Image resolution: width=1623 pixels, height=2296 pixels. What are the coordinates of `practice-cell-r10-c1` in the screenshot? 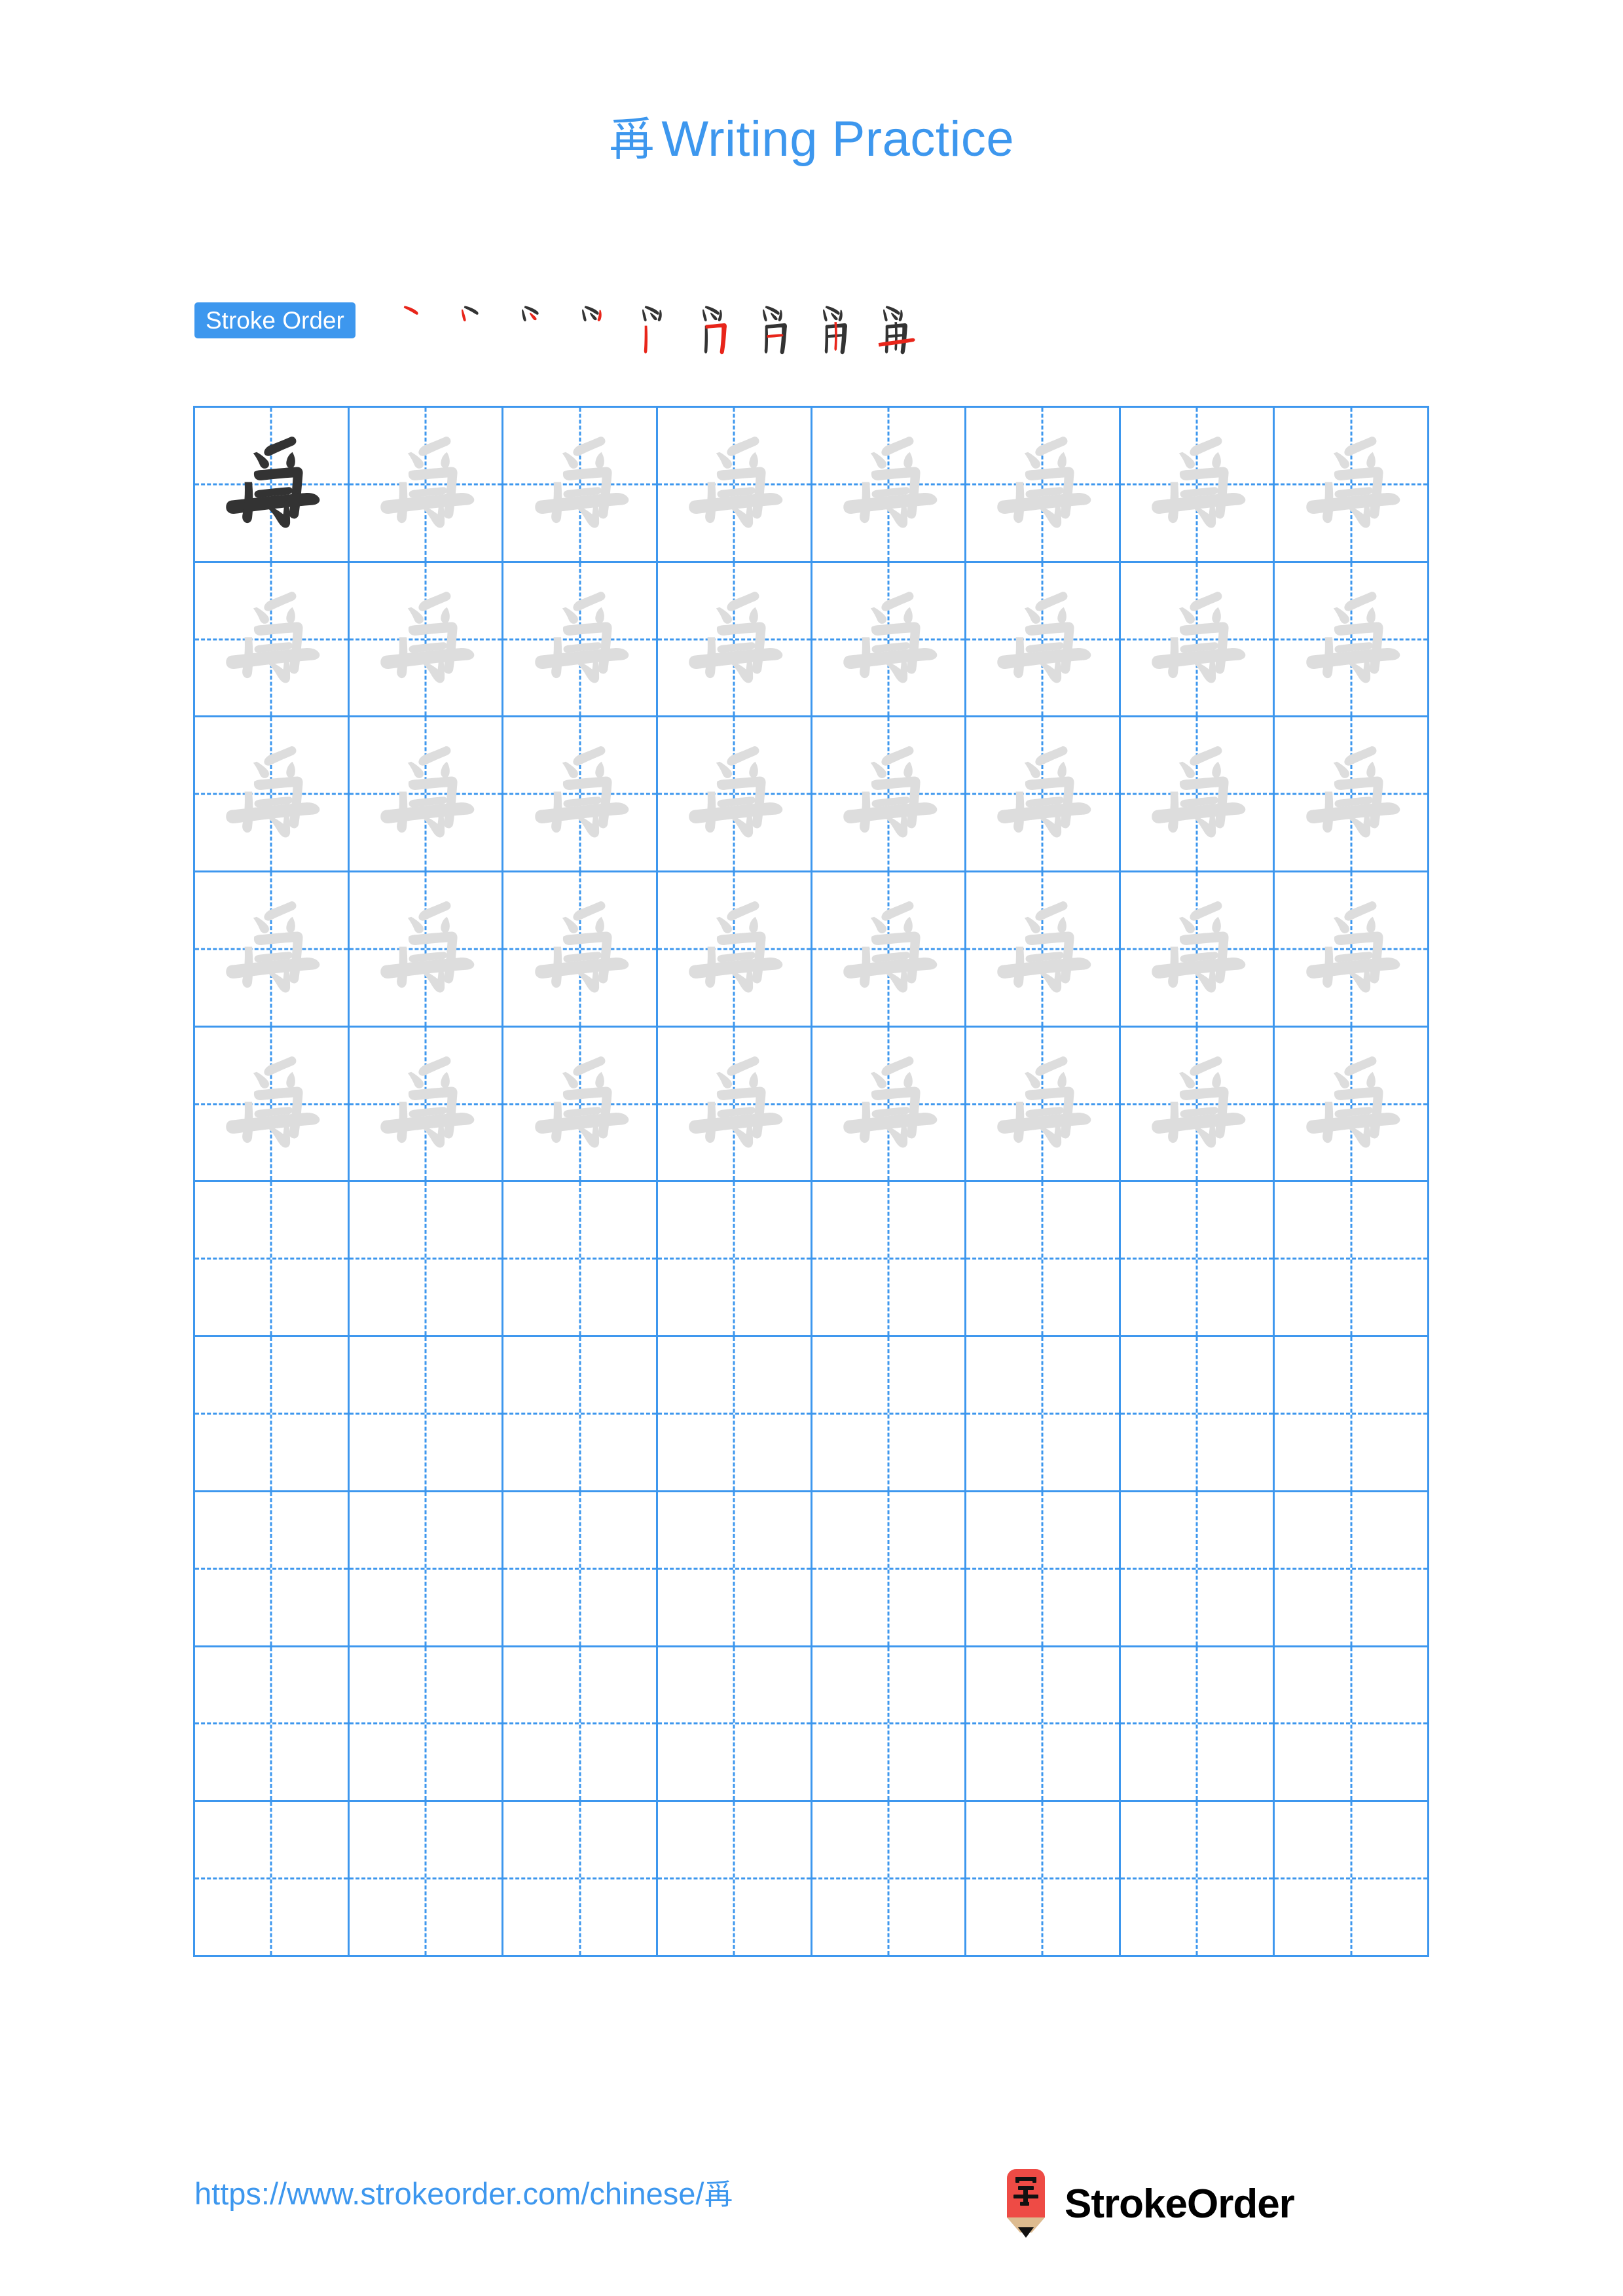 It's located at (272, 1879).